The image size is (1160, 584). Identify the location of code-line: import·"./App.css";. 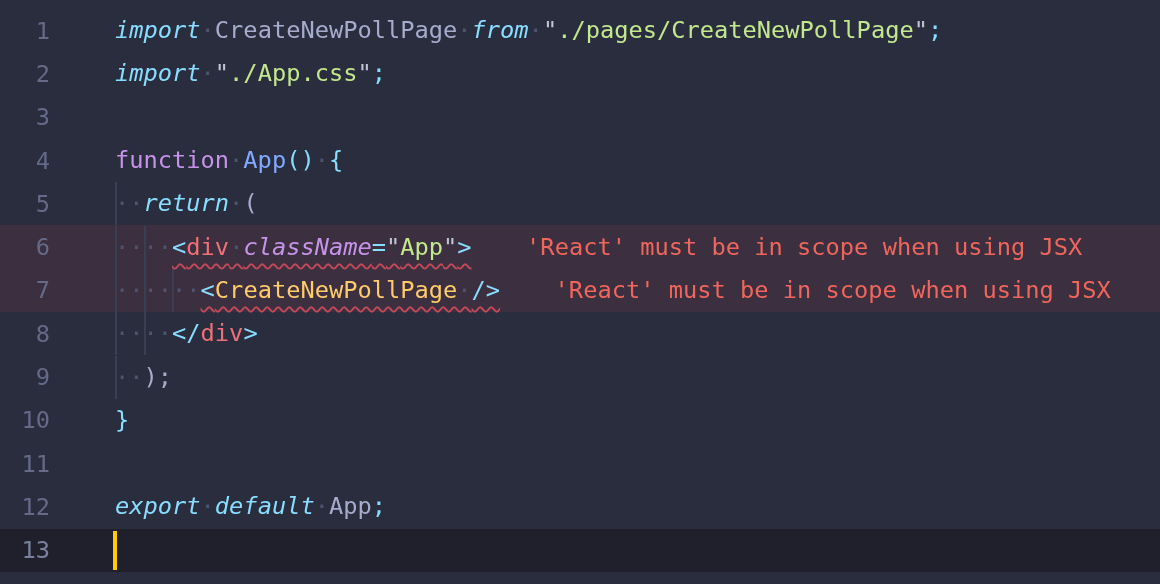
(250, 74).